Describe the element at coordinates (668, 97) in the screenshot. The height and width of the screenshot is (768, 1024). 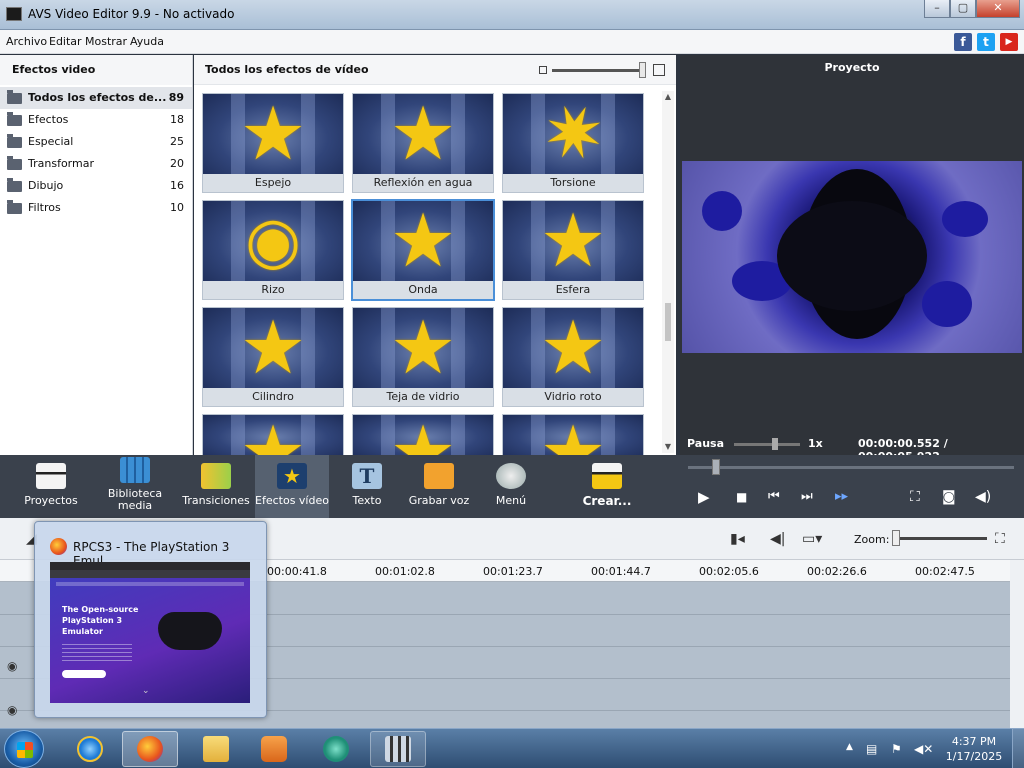
I see `scroll-up-icon: ▲` at that location.